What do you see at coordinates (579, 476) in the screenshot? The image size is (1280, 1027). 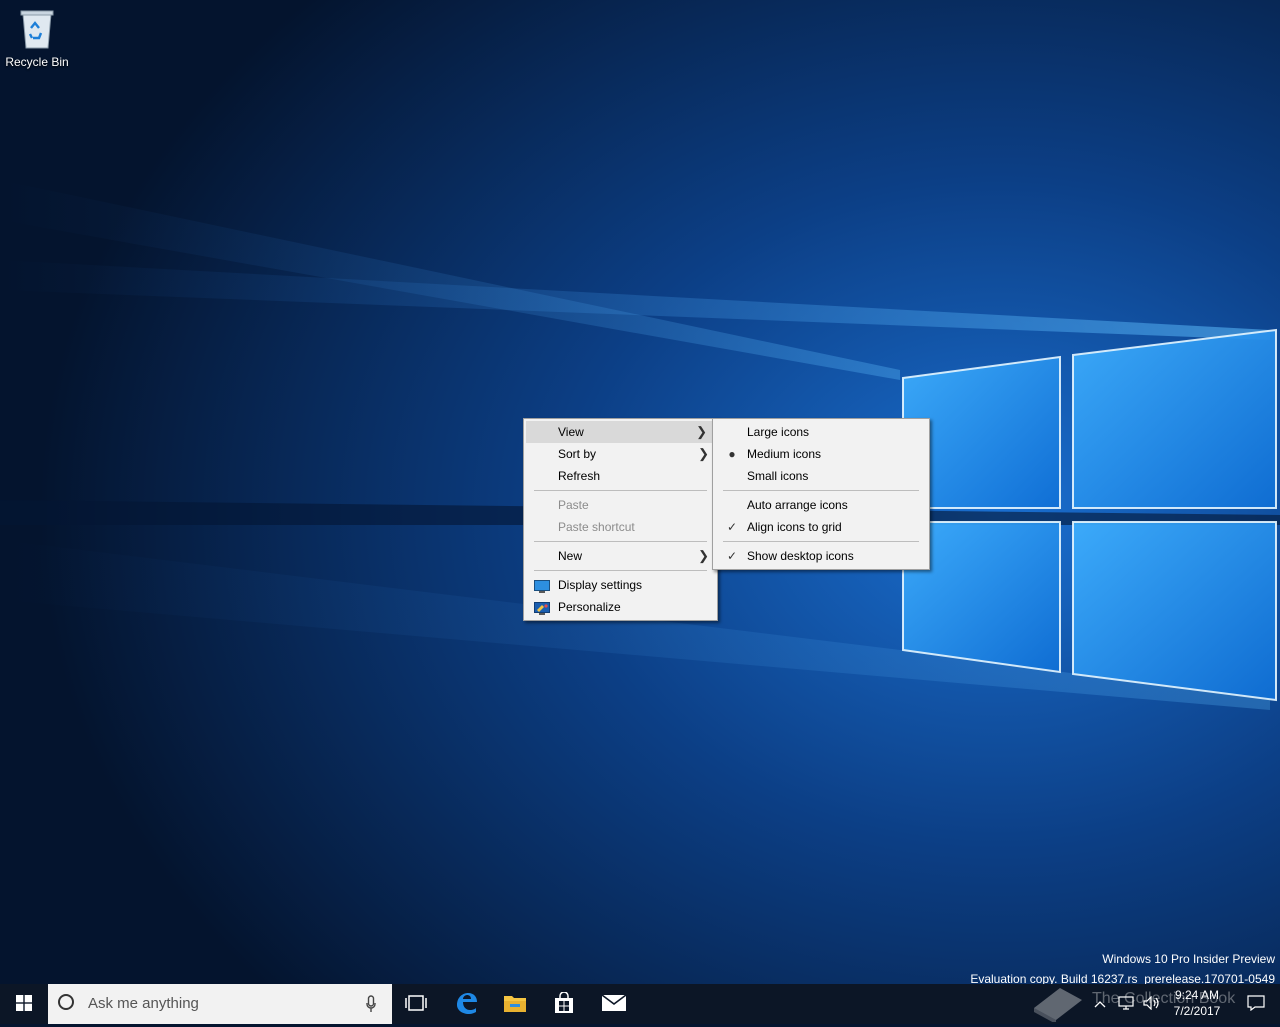 I see `menu-item-label: Refresh` at bounding box center [579, 476].